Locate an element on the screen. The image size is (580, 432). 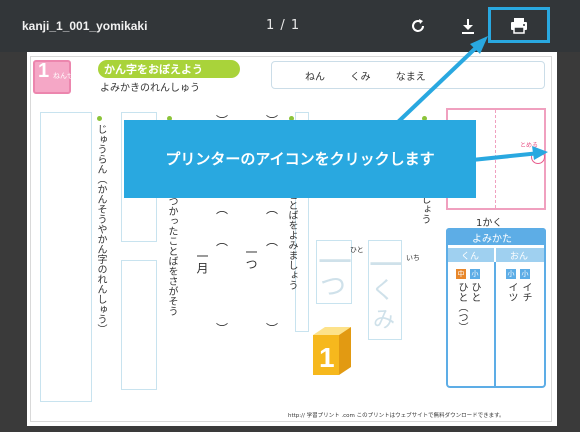
callout-arrows is located at coordinates (472, 99).